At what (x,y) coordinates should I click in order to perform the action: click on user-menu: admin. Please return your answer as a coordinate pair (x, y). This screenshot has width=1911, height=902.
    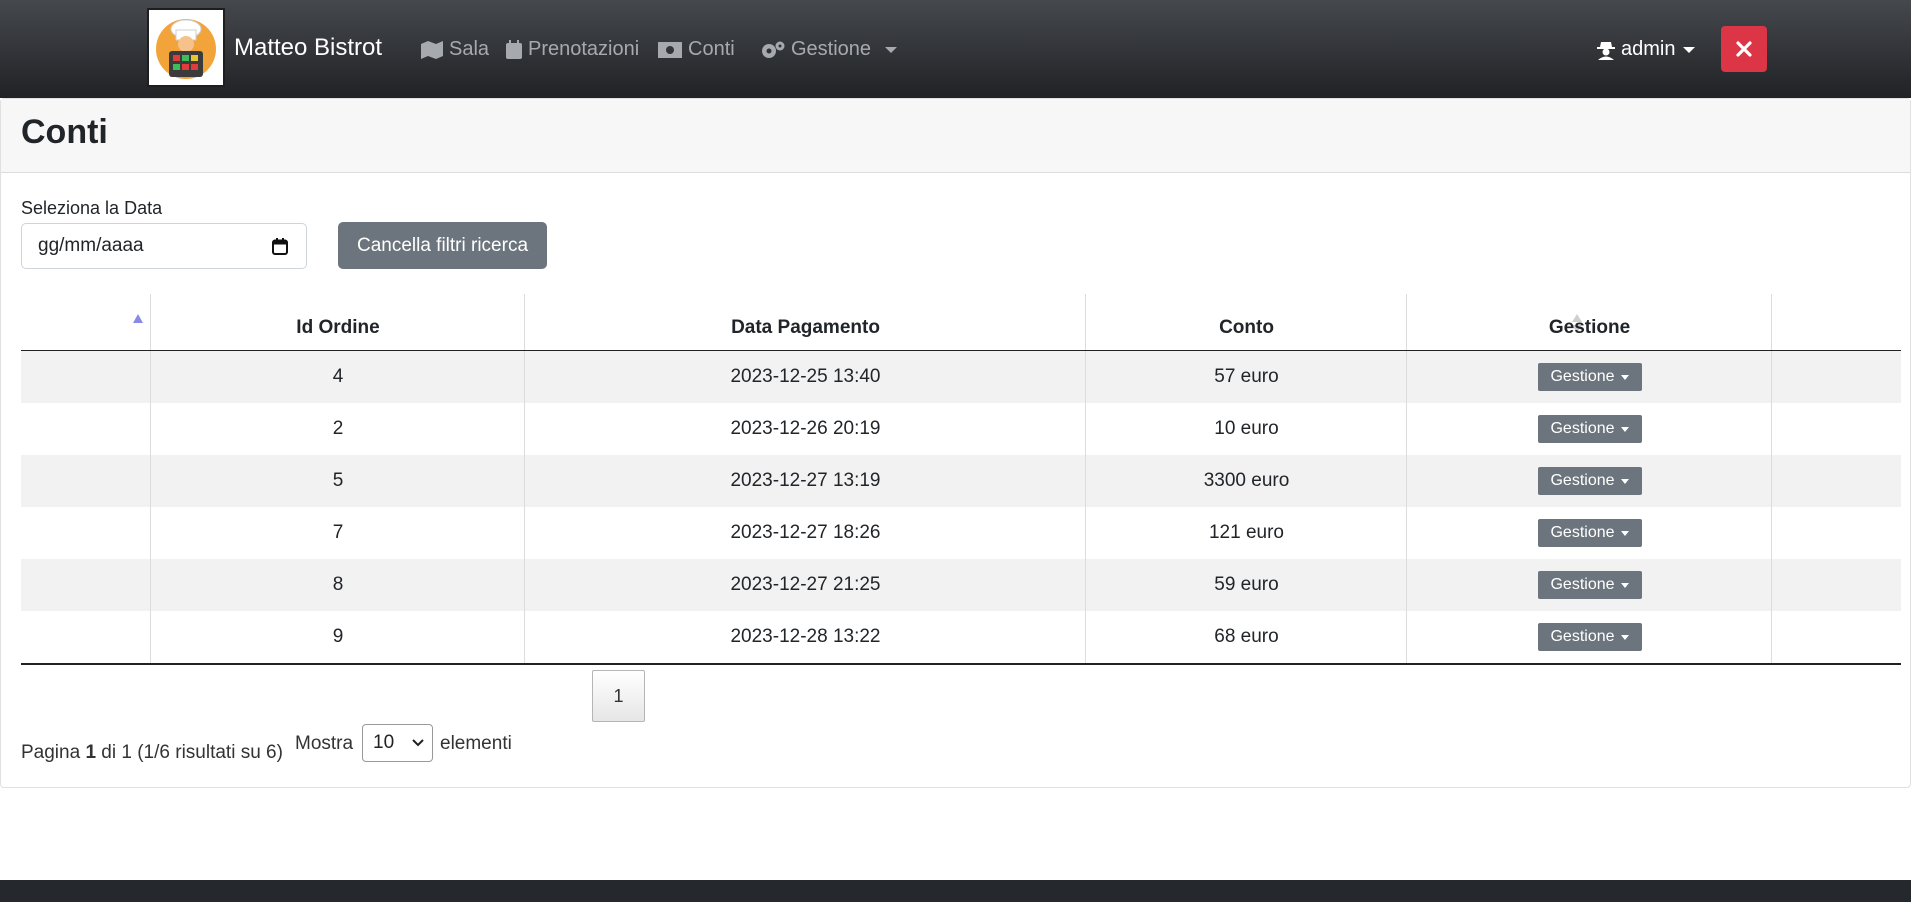
    Looking at the image, I should click on (1646, 49).